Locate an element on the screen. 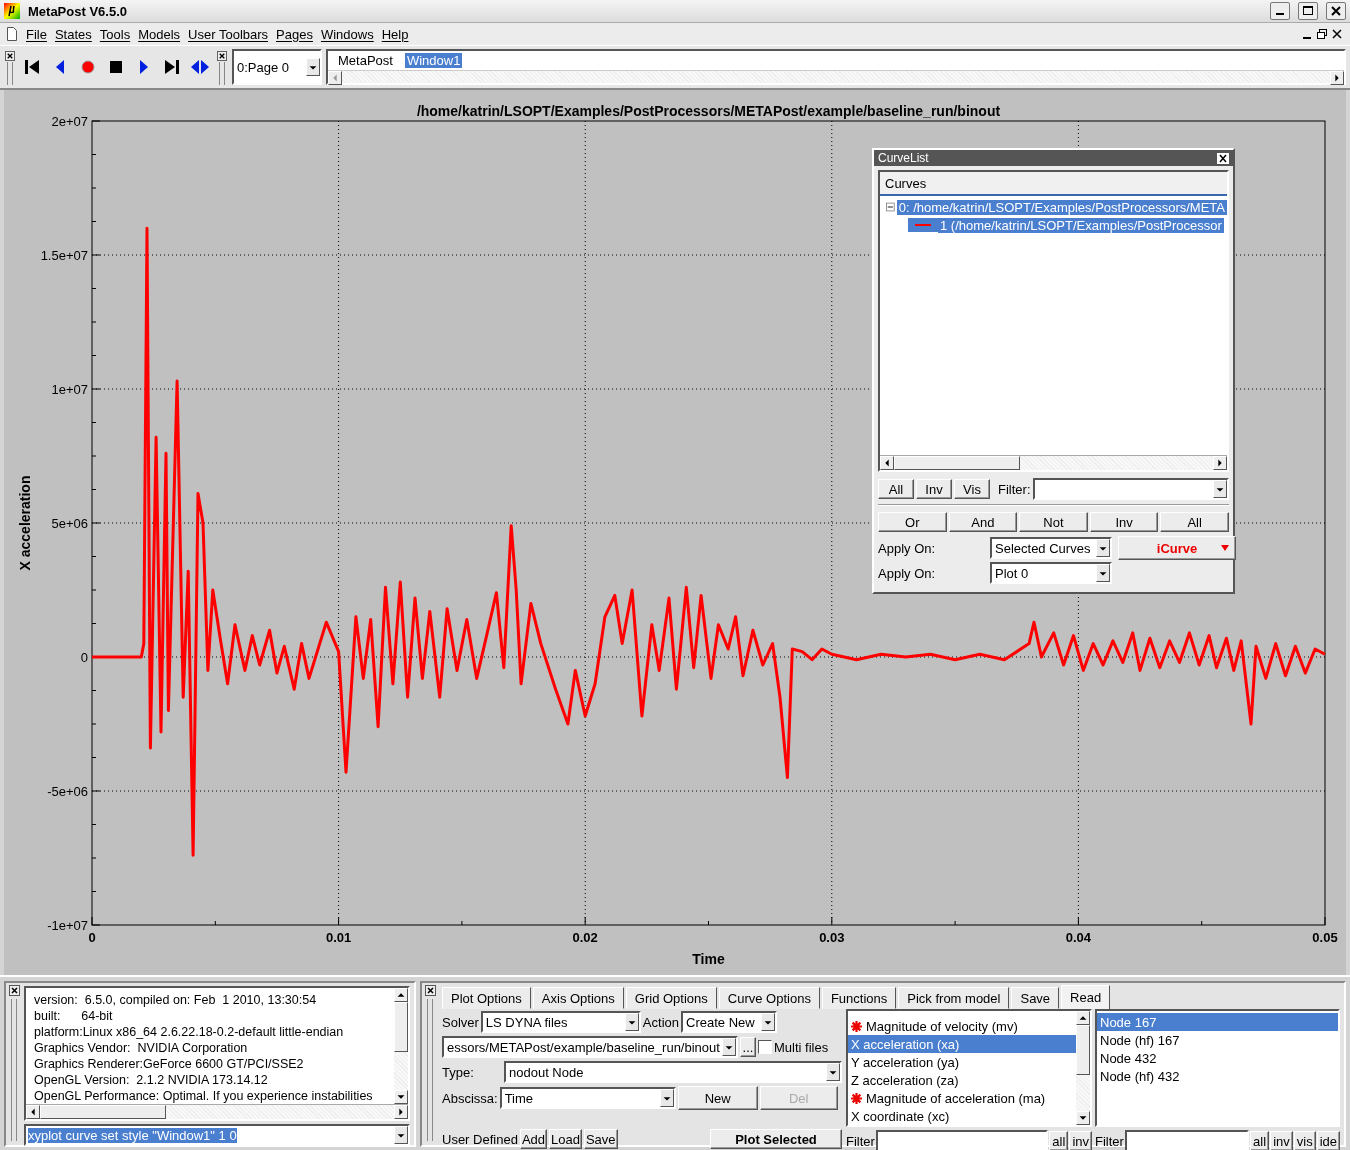 The width and height of the screenshot is (1350, 1150). x-tick-label: 0.03 is located at coordinates (832, 937).